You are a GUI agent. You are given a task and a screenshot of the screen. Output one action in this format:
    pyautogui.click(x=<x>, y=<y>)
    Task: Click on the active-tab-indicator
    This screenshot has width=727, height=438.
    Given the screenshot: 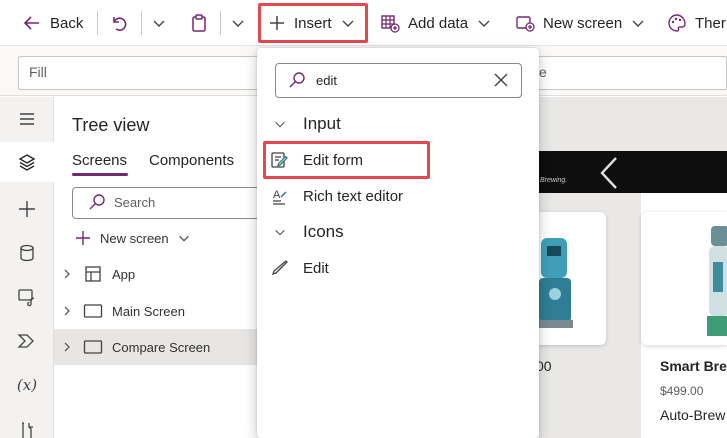 What is the action you would take?
    pyautogui.click(x=100, y=174)
    